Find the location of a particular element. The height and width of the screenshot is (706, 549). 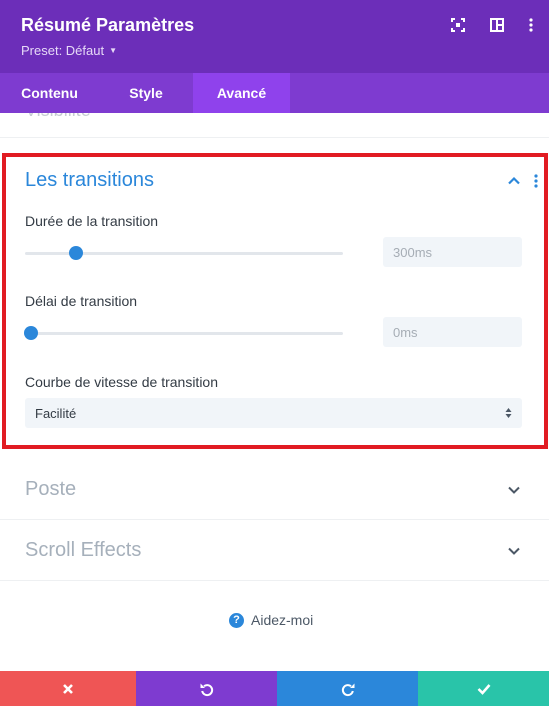

question-icon: ? is located at coordinates (236, 620).